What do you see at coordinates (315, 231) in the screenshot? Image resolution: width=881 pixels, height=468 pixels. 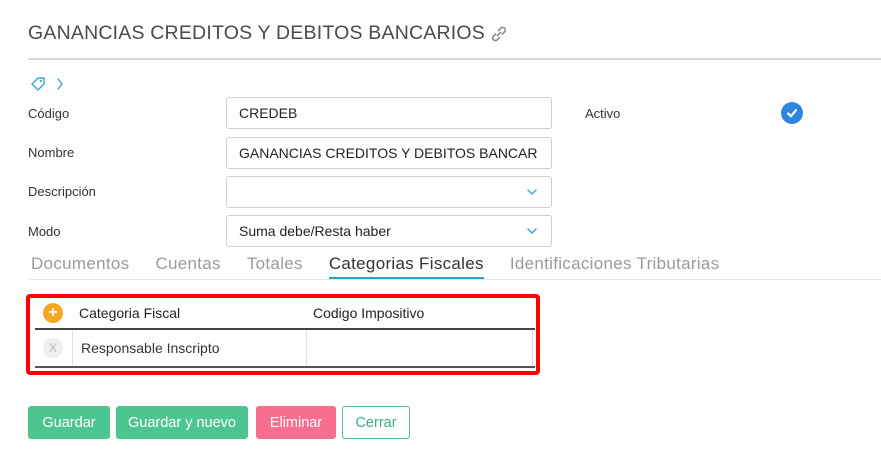 I see `modo-value: Suma debe/Resta haber` at bounding box center [315, 231].